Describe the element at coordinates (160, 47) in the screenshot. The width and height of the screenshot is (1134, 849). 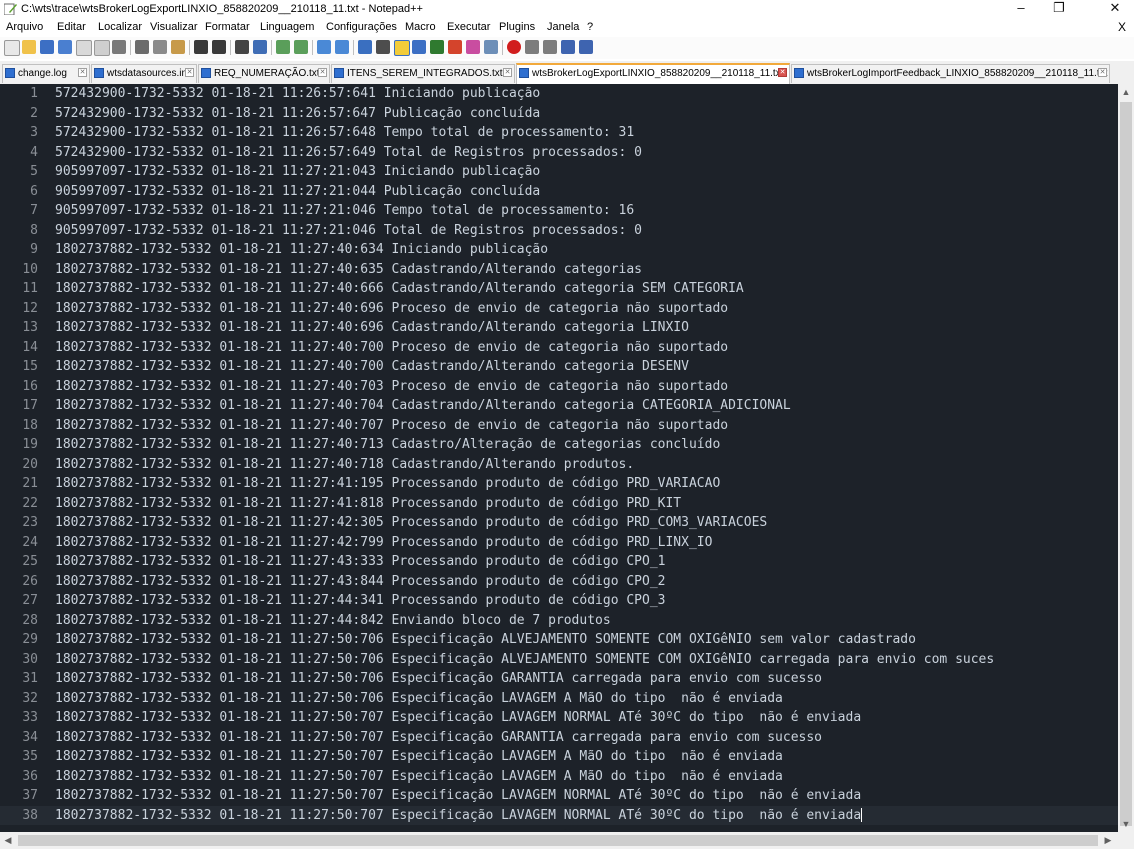
I see `copy-icon` at that location.